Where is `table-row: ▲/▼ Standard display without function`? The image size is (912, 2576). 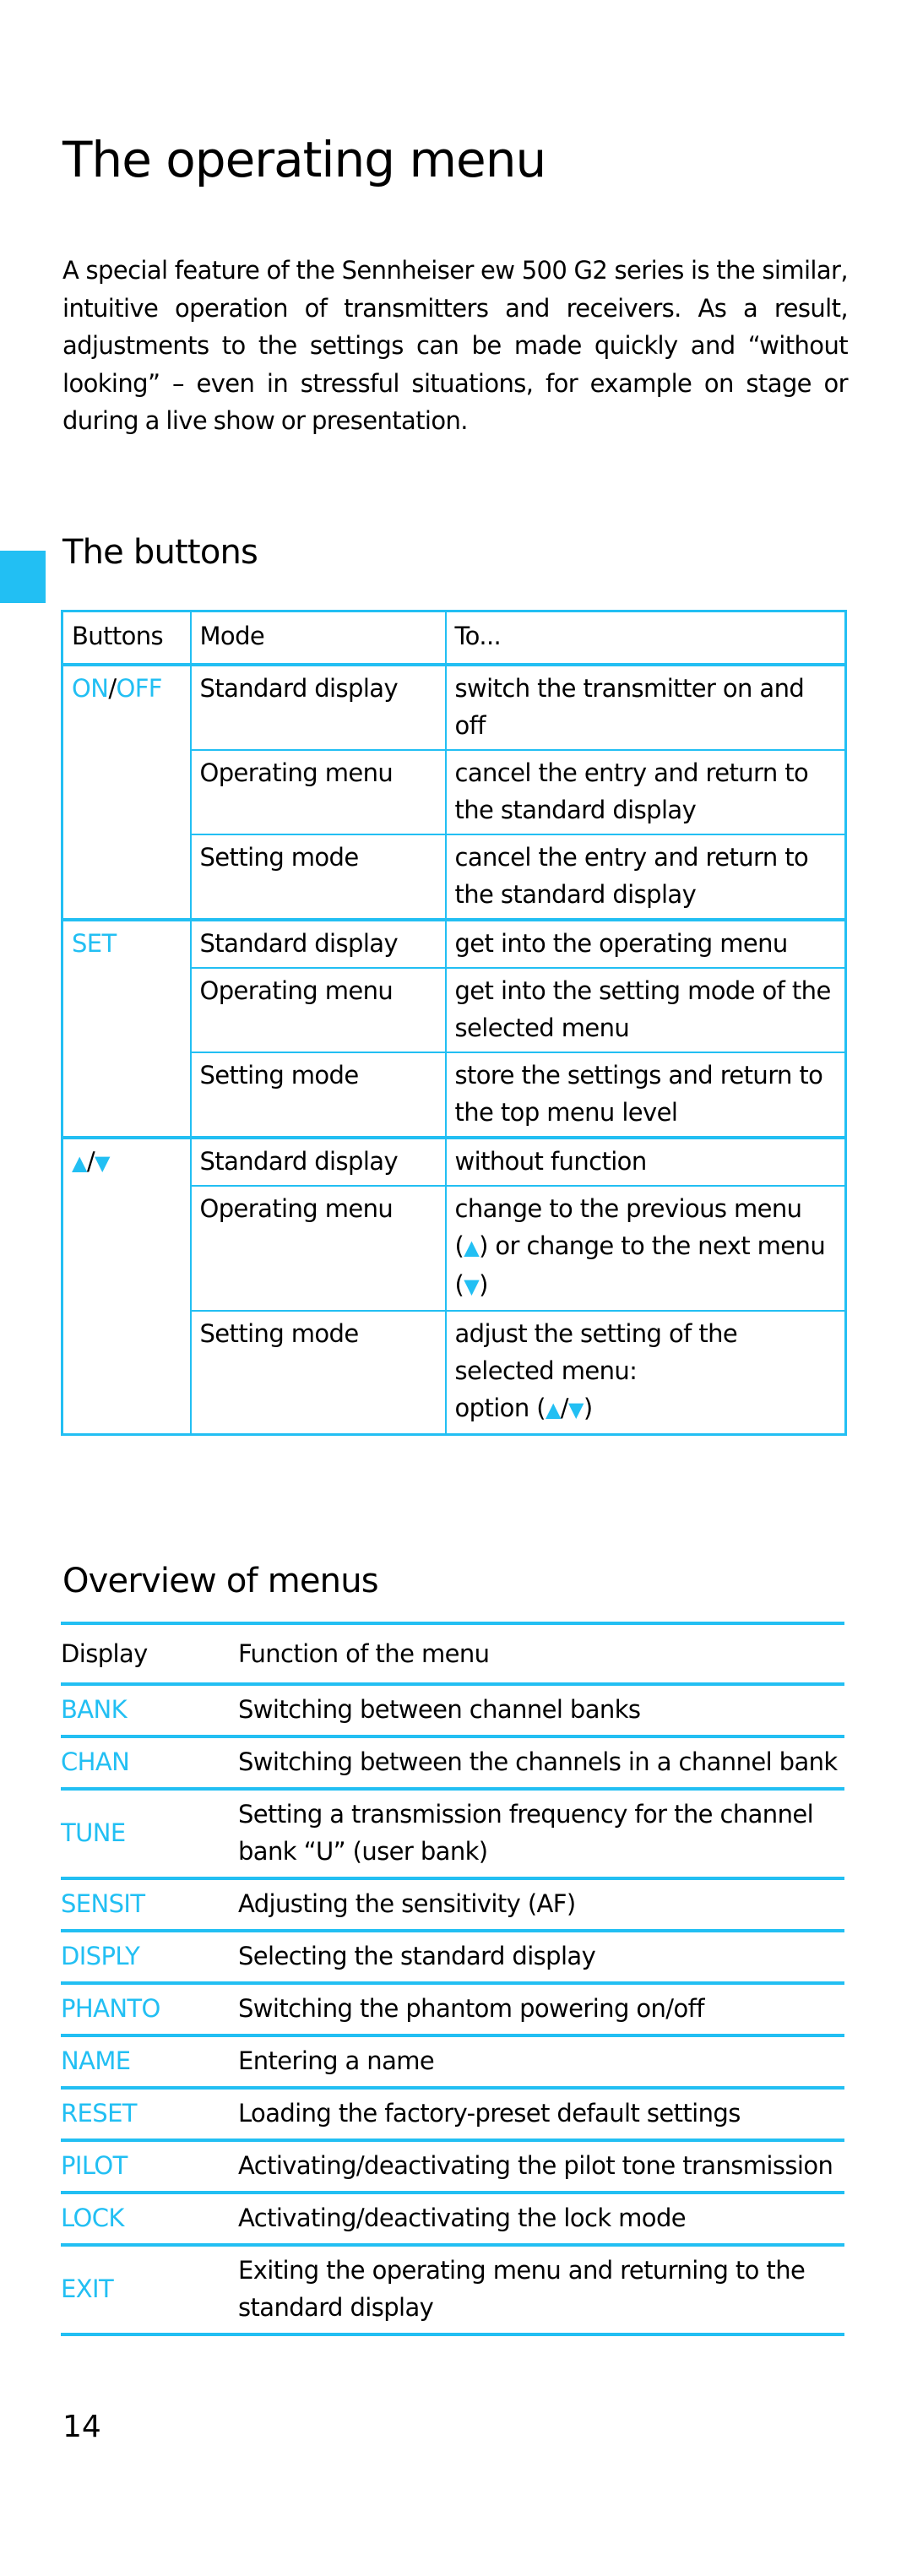 table-row: ▲/▼ Standard display without function is located at coordinates (454, 1286).